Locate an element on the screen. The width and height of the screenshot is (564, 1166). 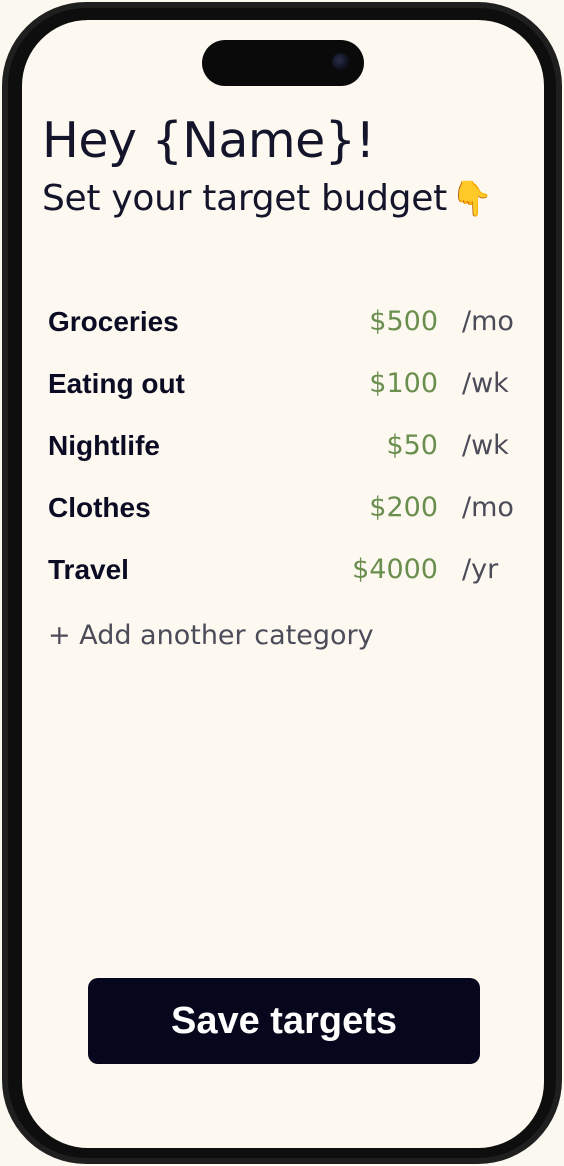
budget-row-groceries: Groceries $500 /mo is located at coordinates (288, 331).